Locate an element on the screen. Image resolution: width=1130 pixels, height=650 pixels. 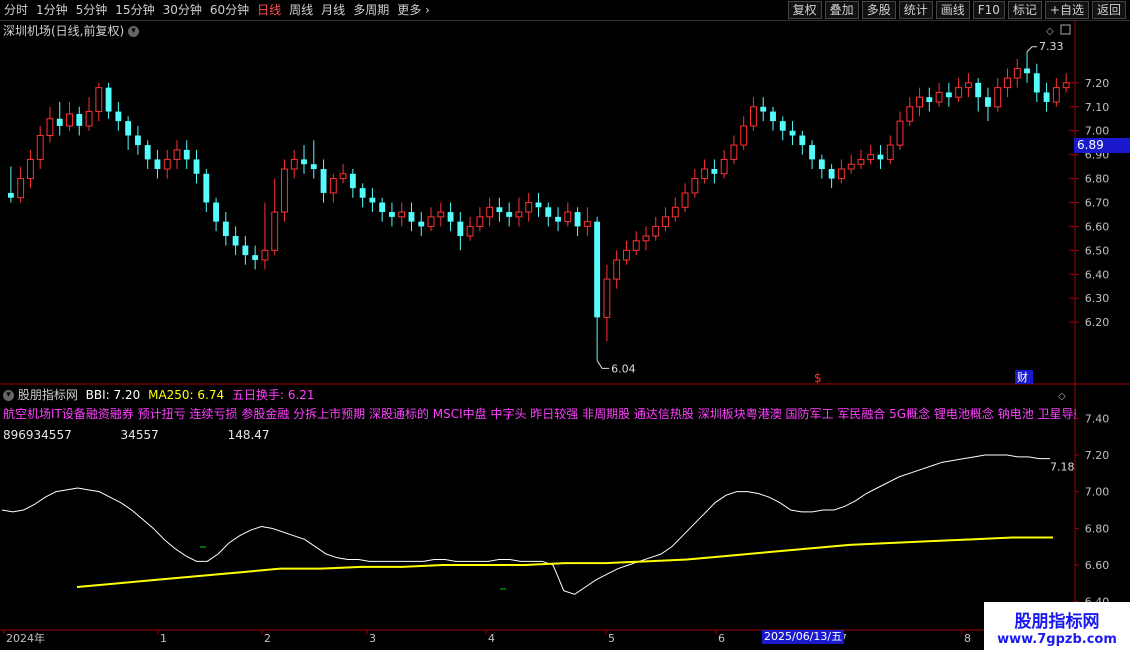
period-tab-2: 5分钟 is located at coordinates (92, 10).